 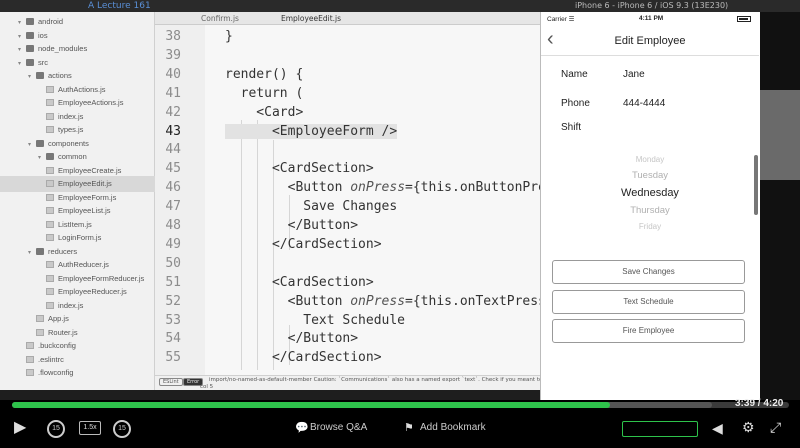 What do you see at coordinates (20, 427) in the screenshot?
I see `play-icon: ▶` at bounding box center [20, 427].